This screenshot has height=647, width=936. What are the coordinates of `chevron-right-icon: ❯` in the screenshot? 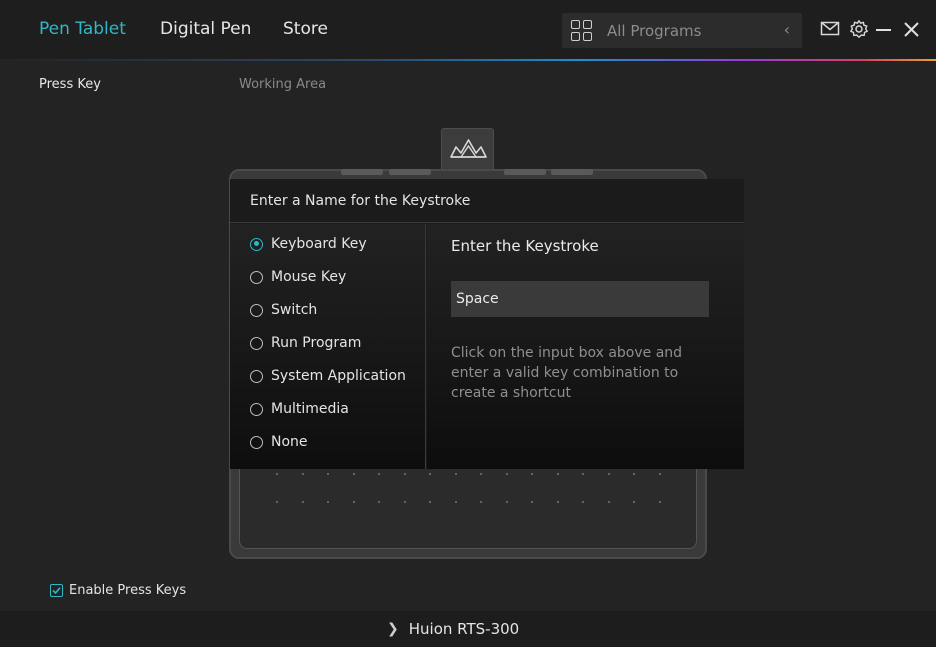 It's located at (393, 629).